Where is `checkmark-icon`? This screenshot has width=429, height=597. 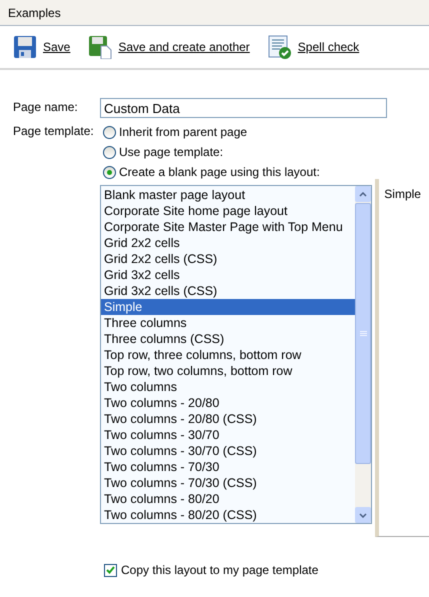 checkmark-icon is located at coordinates (110, 570).